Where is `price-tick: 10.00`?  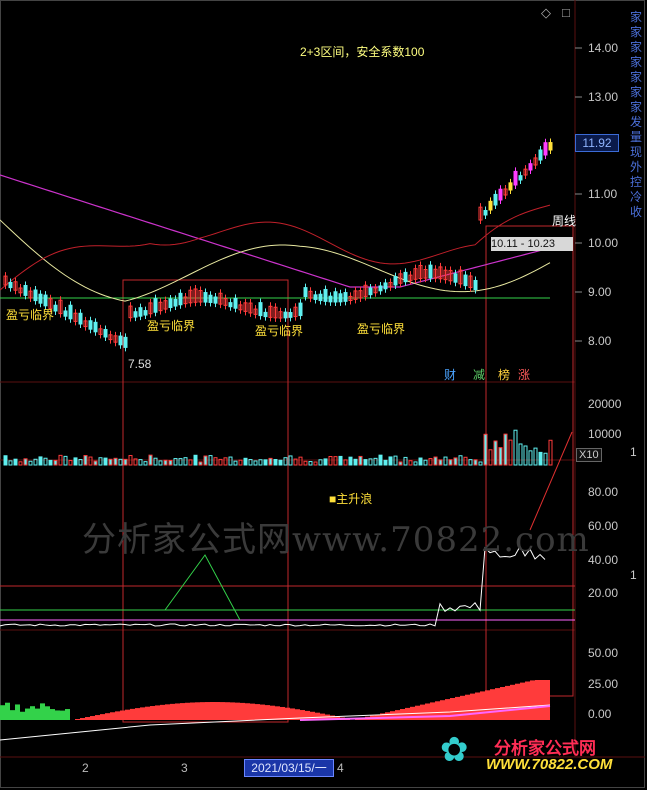 price-tick: 10.00 is located at coordinates (603, 243).